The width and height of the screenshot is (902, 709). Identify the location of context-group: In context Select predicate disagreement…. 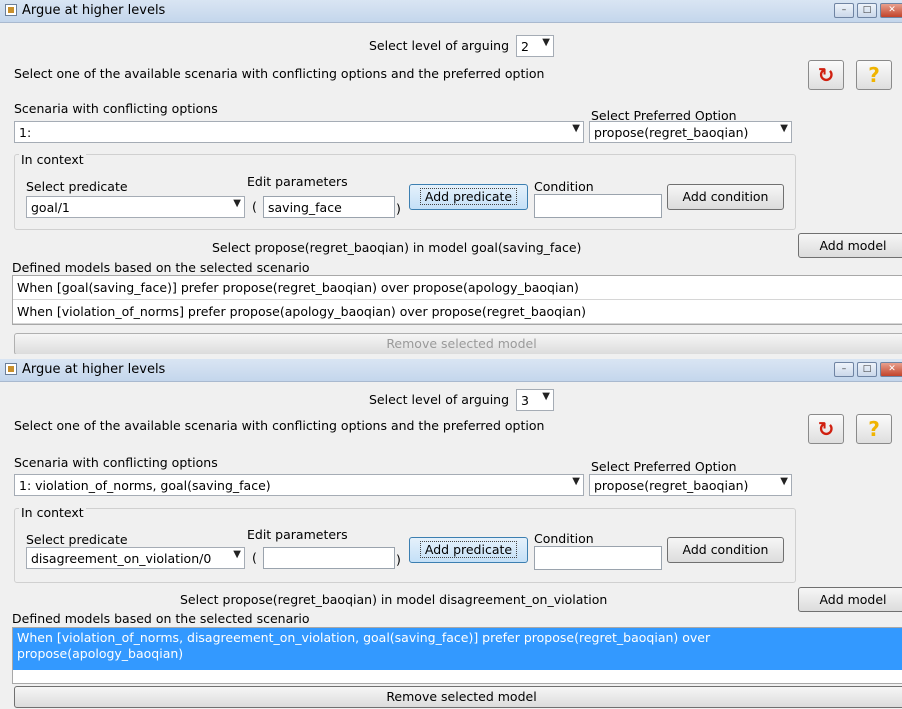
(405, 544).